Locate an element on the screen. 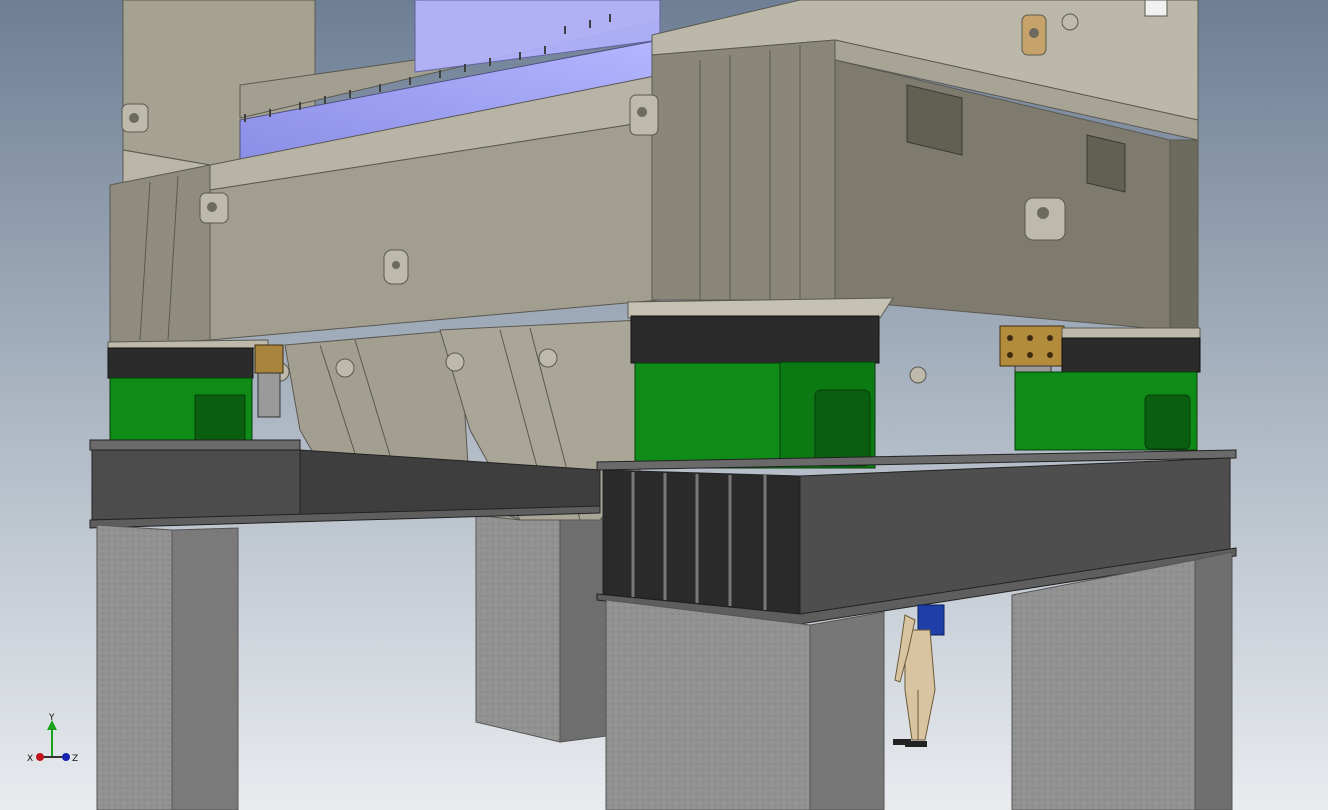 The image size is (1328, 810). concrete-pier-center is located at coordinates (745, 704).